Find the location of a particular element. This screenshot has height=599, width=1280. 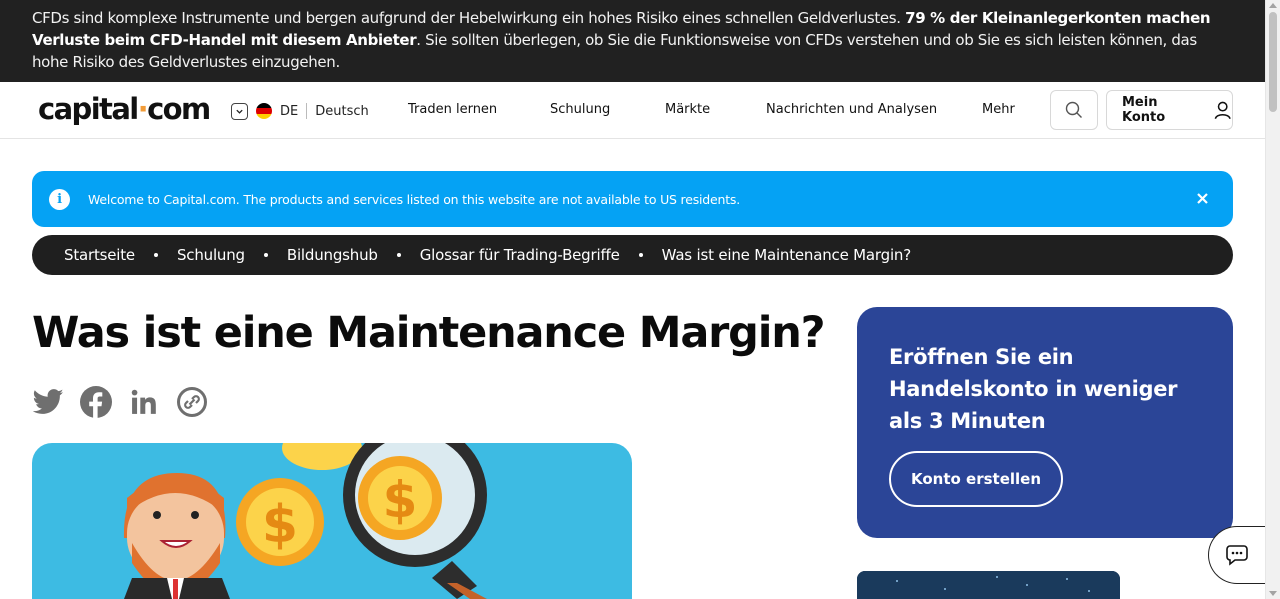

page-title: Was ist eine Maintenance Margin? is located at coordinates (429, 333).